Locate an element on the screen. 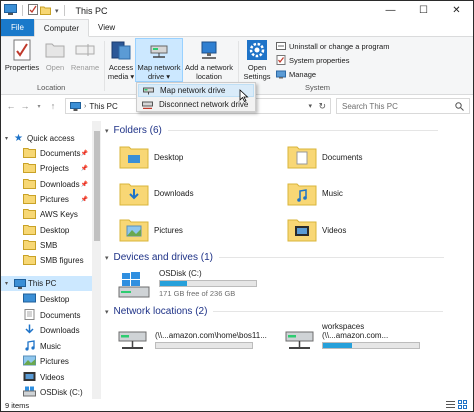  sidebar-item-label: SMB figures is located at coordinates (62, 261).